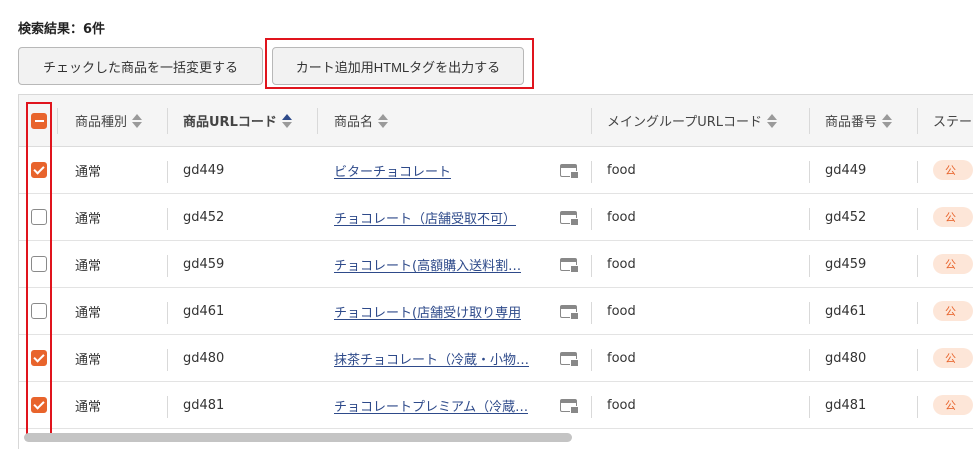  I want to click on table-row: 通常 gd461 チョコレート(店舗受け取り専用 food gd461 公, so click(496, 311).